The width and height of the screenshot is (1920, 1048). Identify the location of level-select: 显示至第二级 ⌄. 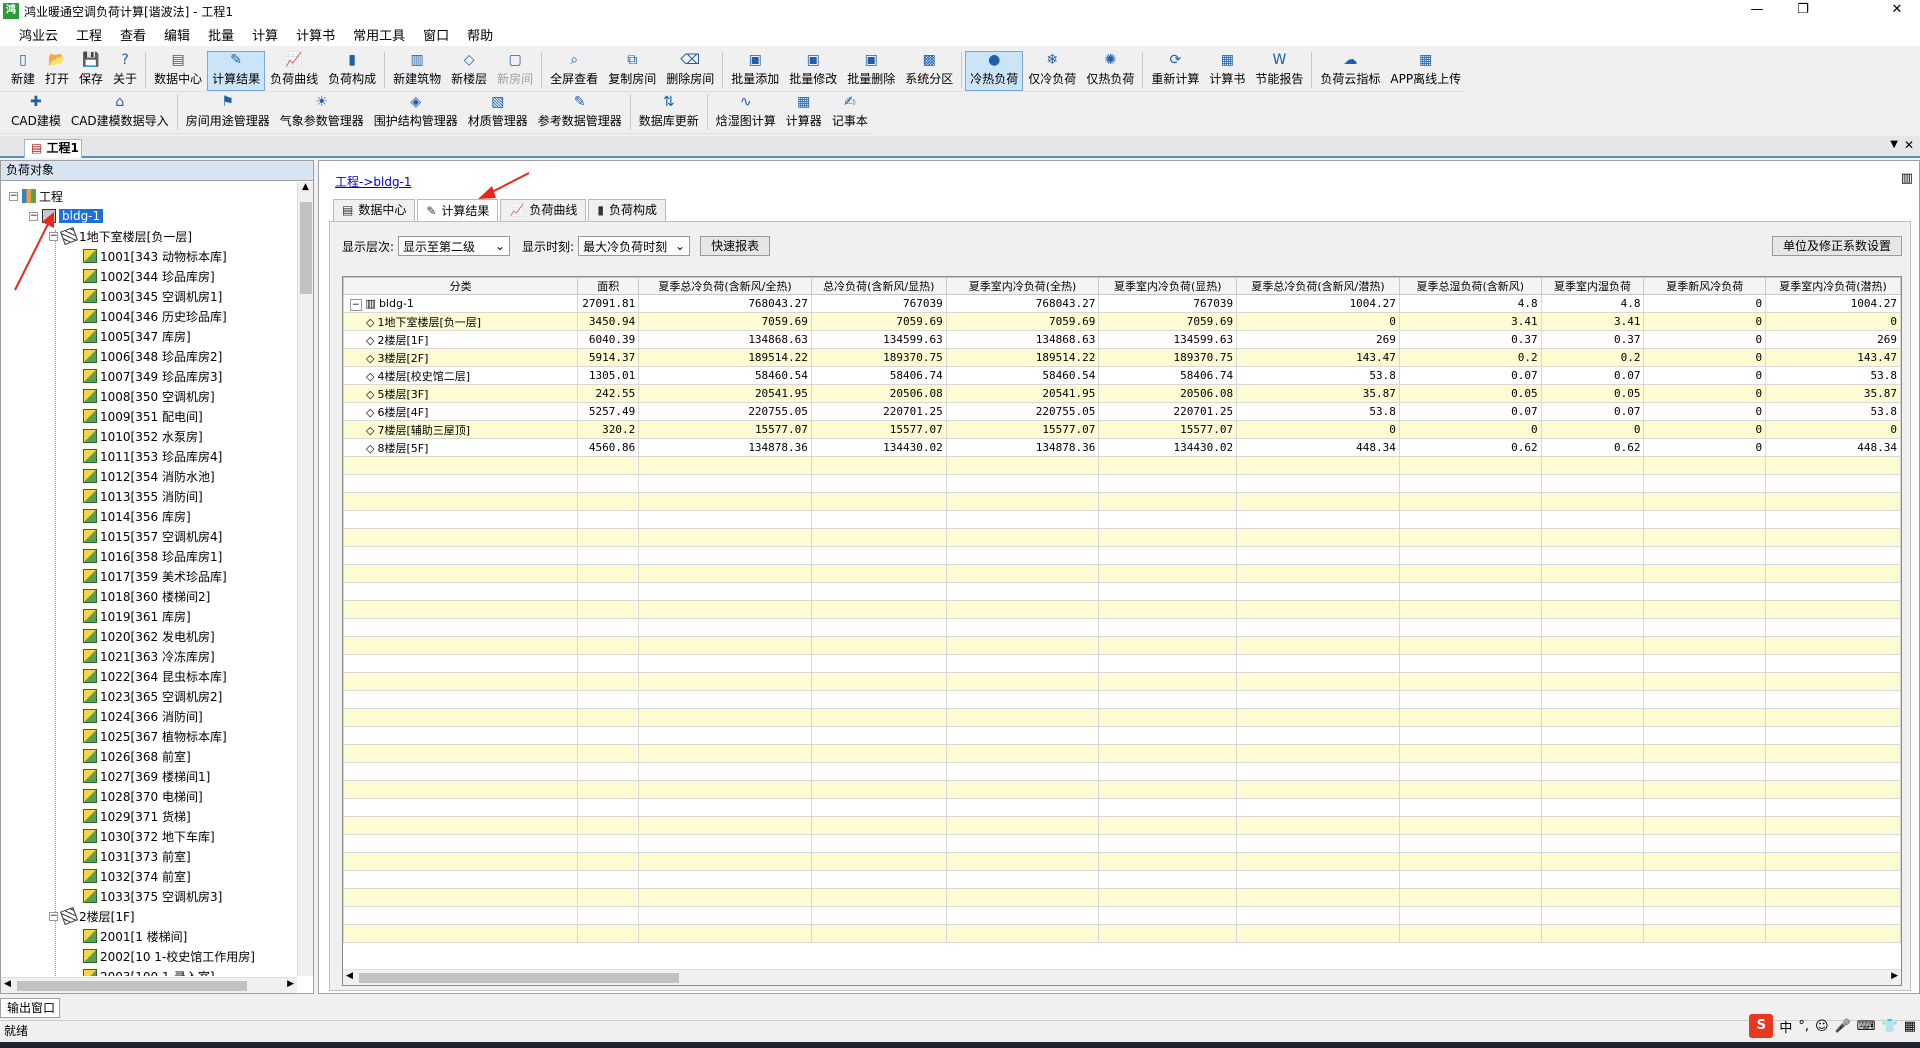
(454, 246).